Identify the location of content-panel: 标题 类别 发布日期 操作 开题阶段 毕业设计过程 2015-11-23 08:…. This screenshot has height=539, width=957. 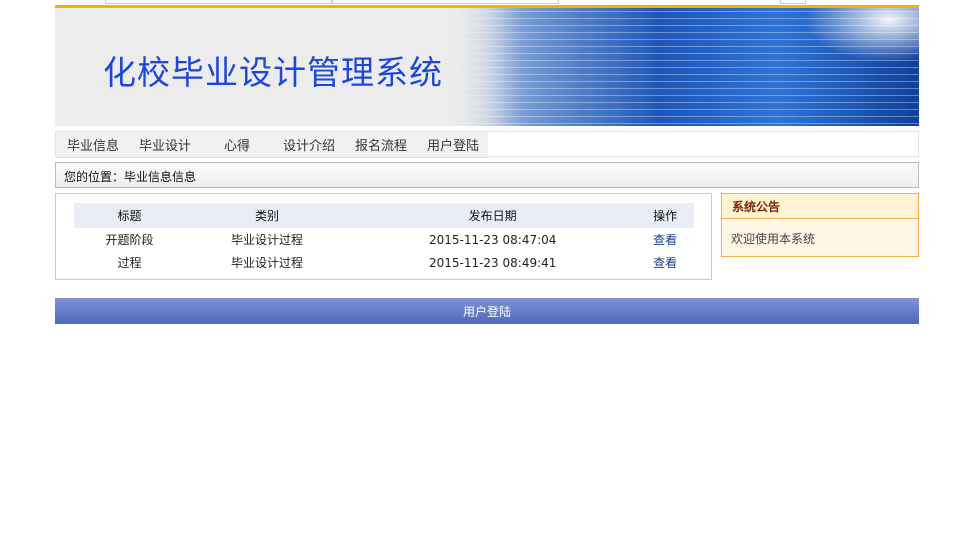
(383, 236).